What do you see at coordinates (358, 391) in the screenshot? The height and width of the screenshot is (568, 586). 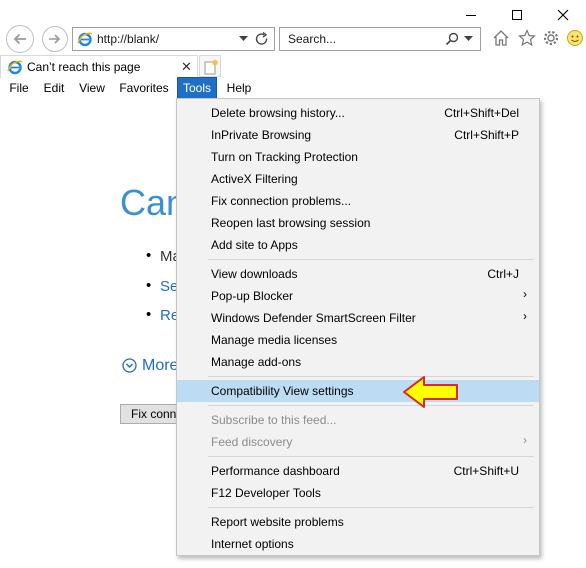 I see `menu-item-compatibility-view: Compatibility View settings` at bounding box center [358, 391].